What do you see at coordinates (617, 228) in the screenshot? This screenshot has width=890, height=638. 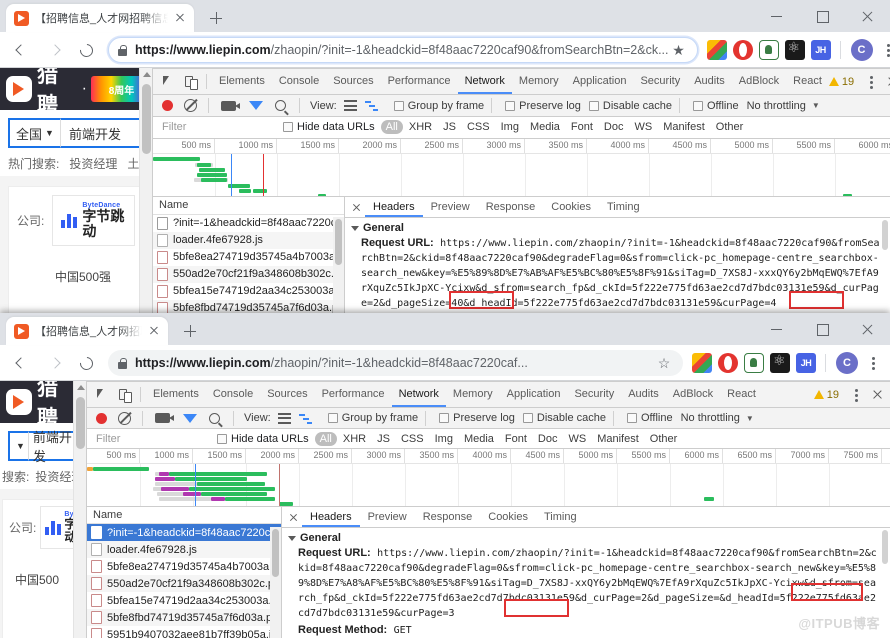 I see `general-section-header: General` at bounding box center [617, 228].